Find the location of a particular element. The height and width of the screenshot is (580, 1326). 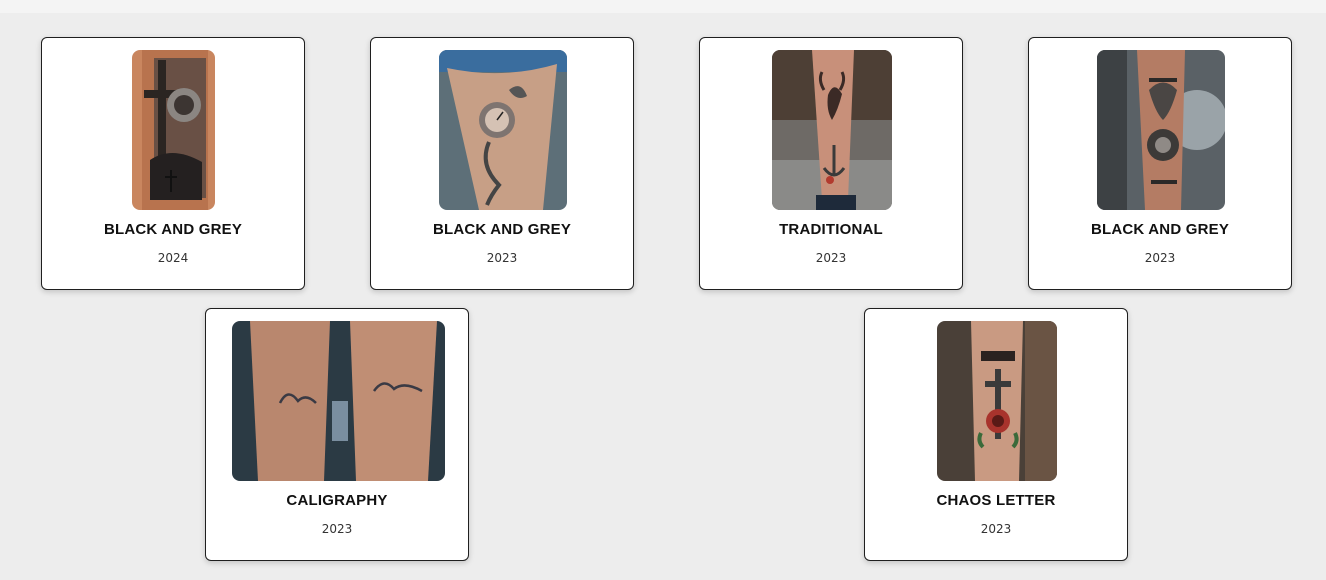

gallery-card-6: CHAOS LETTER 2023 is located at coordinates (996, 434).